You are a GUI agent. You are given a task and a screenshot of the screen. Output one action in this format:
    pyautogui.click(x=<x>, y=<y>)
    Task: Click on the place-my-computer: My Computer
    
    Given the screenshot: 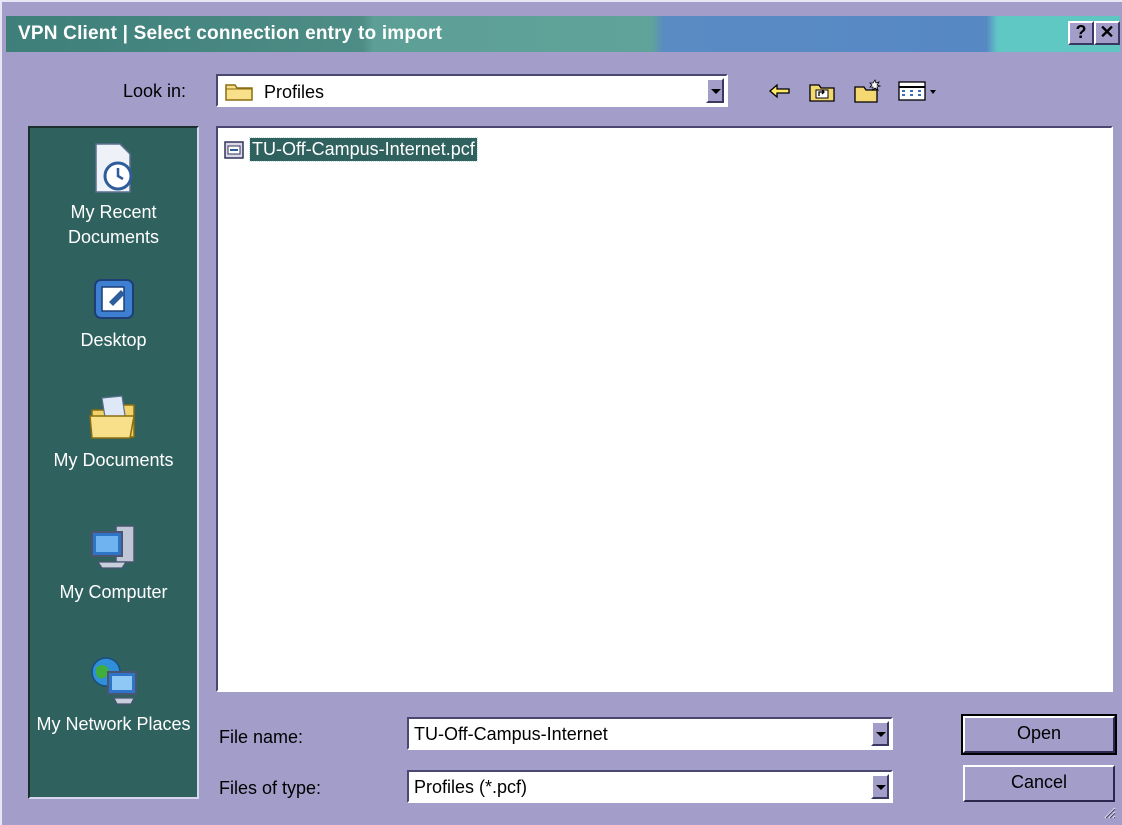 What is the action you would take?
    pyautogui.click(x=113, y=563)
    